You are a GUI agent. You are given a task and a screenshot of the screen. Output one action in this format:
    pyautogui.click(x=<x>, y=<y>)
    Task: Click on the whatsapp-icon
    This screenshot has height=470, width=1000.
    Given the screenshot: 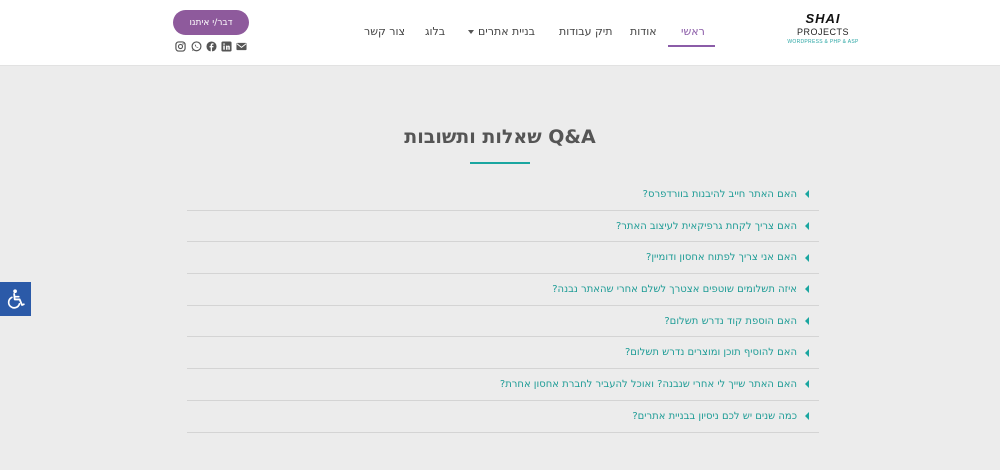 What is the action you would take?
    pyautogui.click(x=196, y=46)
    